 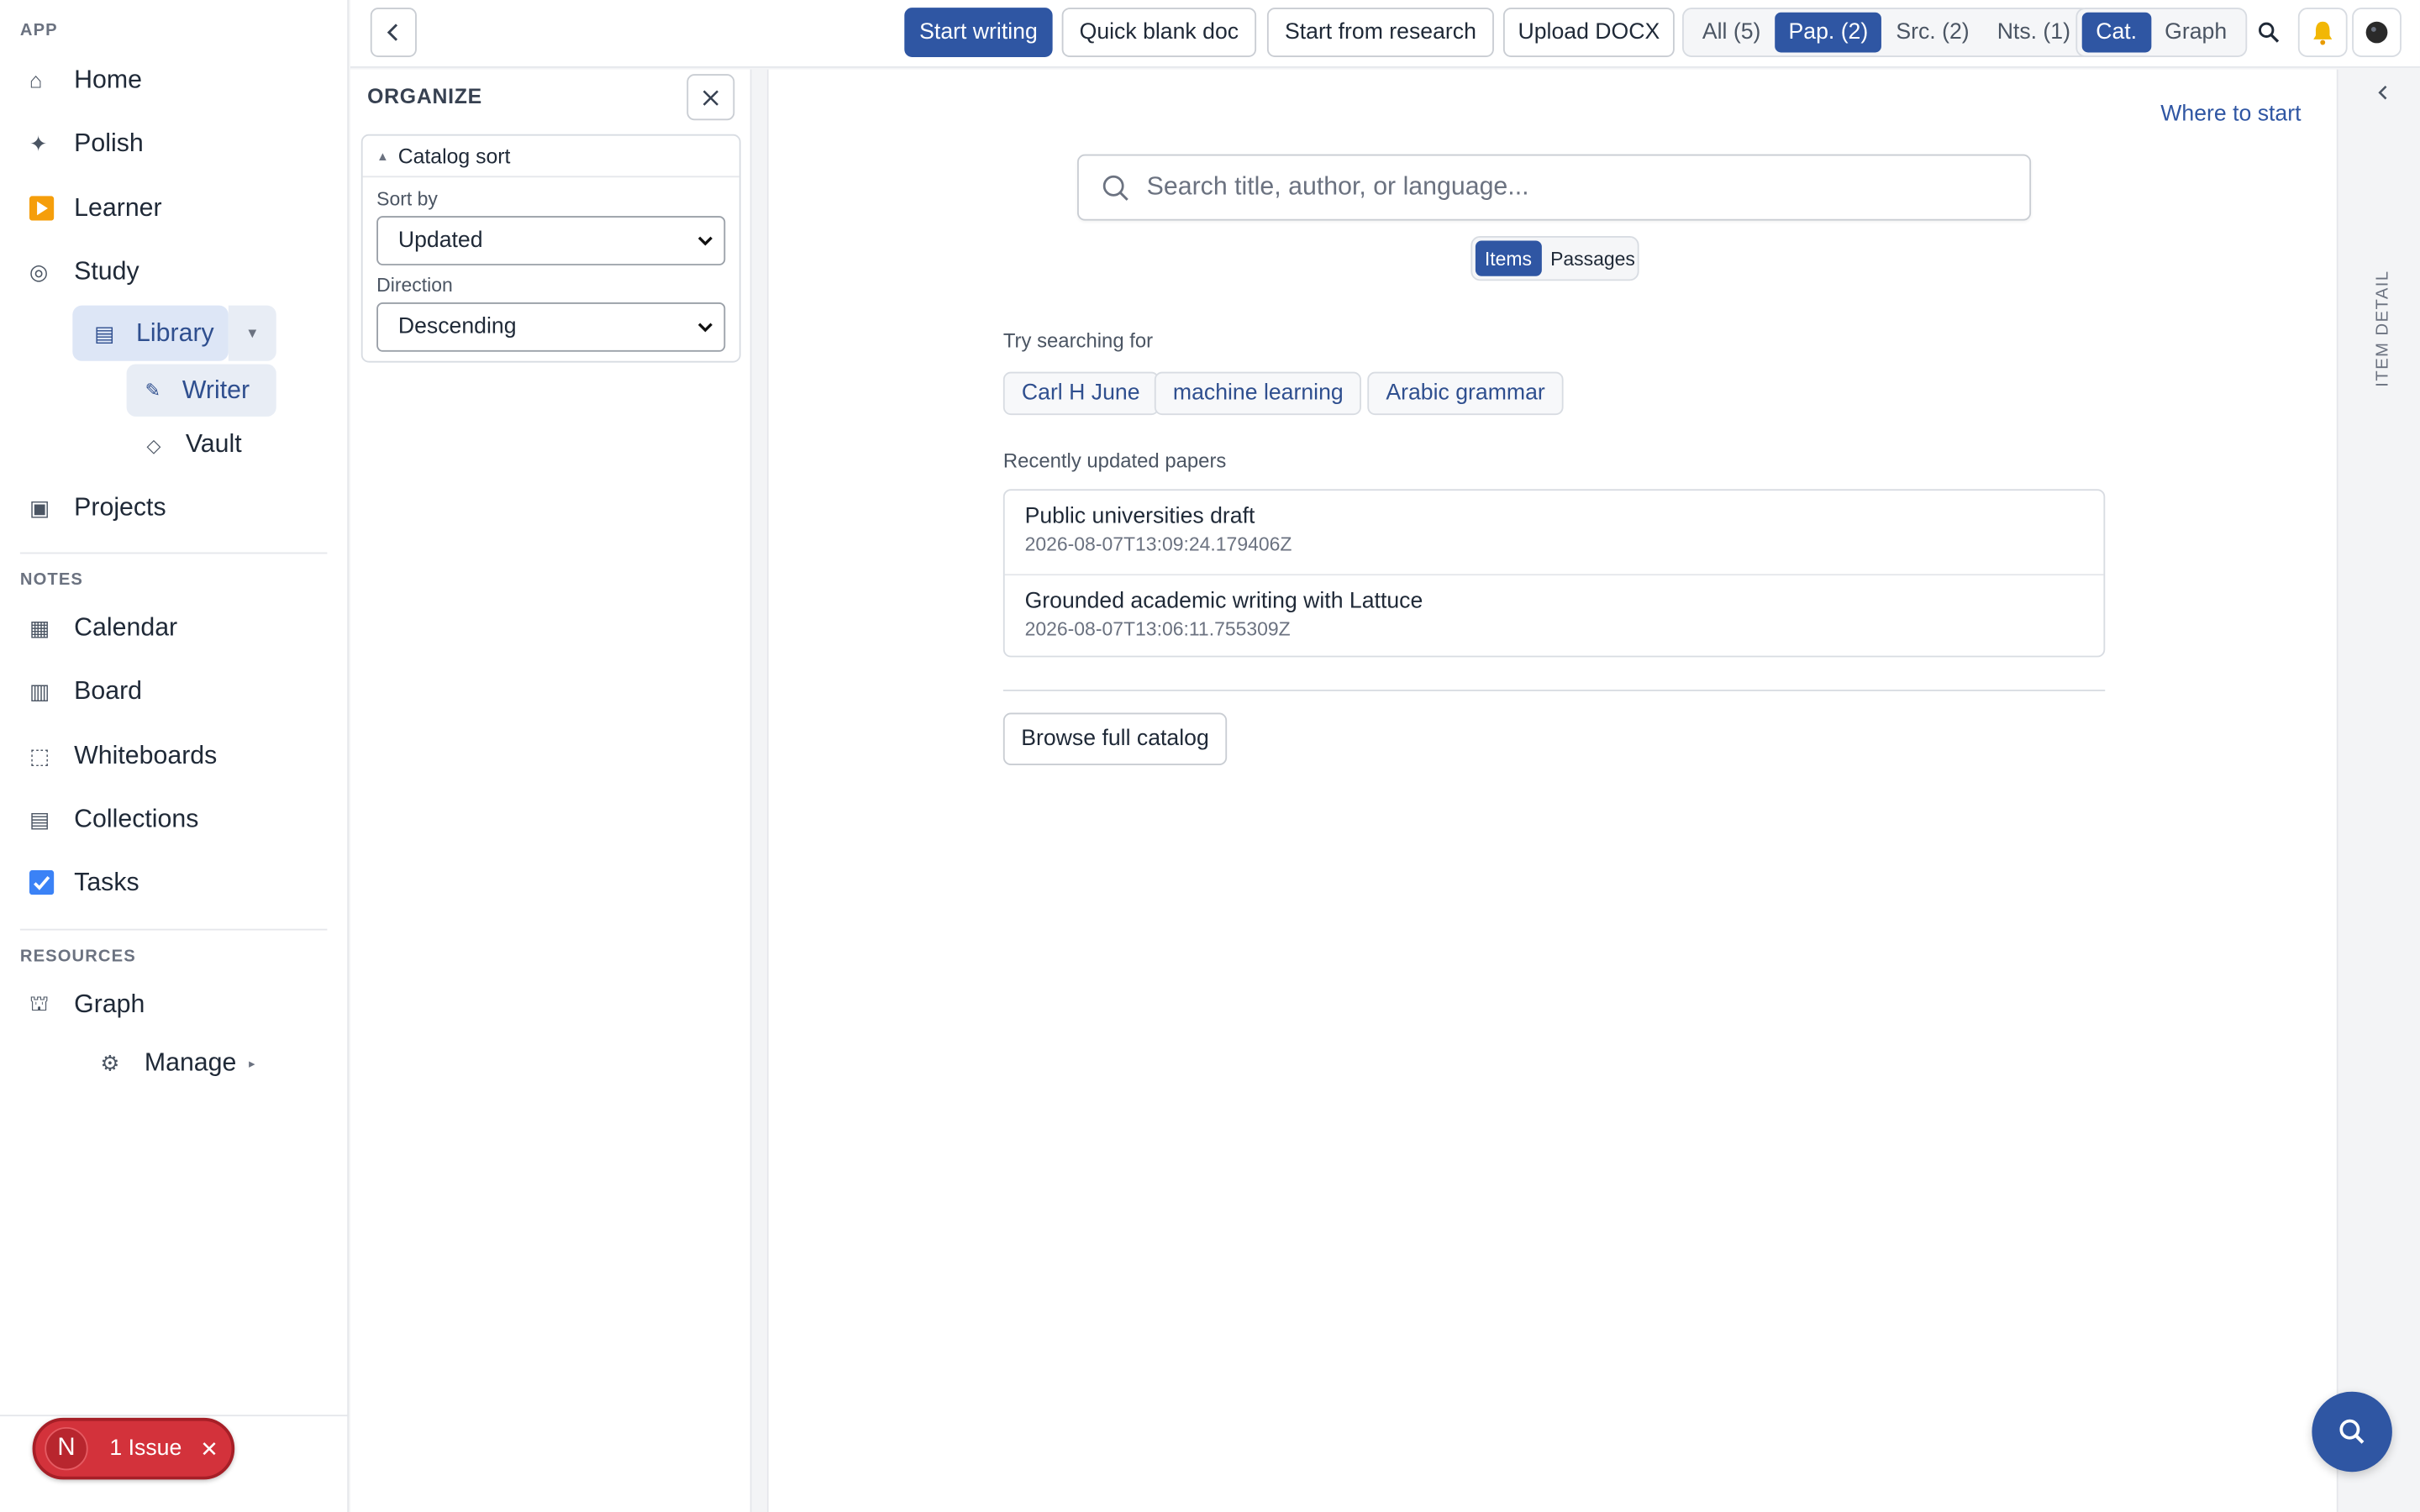 I want to click on sidebar-item-vault: ◇ Vault, so click(x=193, y=444).